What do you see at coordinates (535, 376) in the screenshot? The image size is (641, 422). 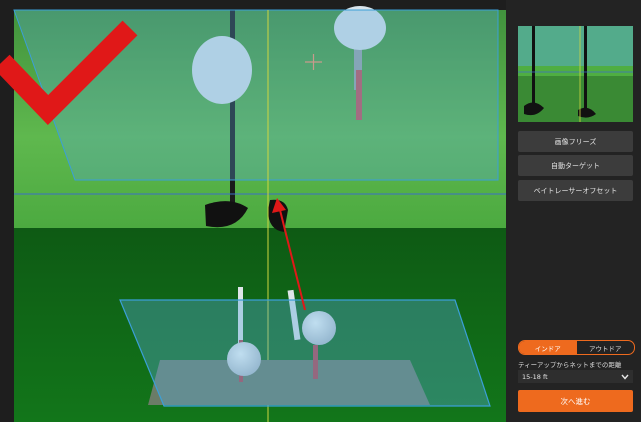 I see `distance-value: 15-18 ft` at bounding box center [535, 376].